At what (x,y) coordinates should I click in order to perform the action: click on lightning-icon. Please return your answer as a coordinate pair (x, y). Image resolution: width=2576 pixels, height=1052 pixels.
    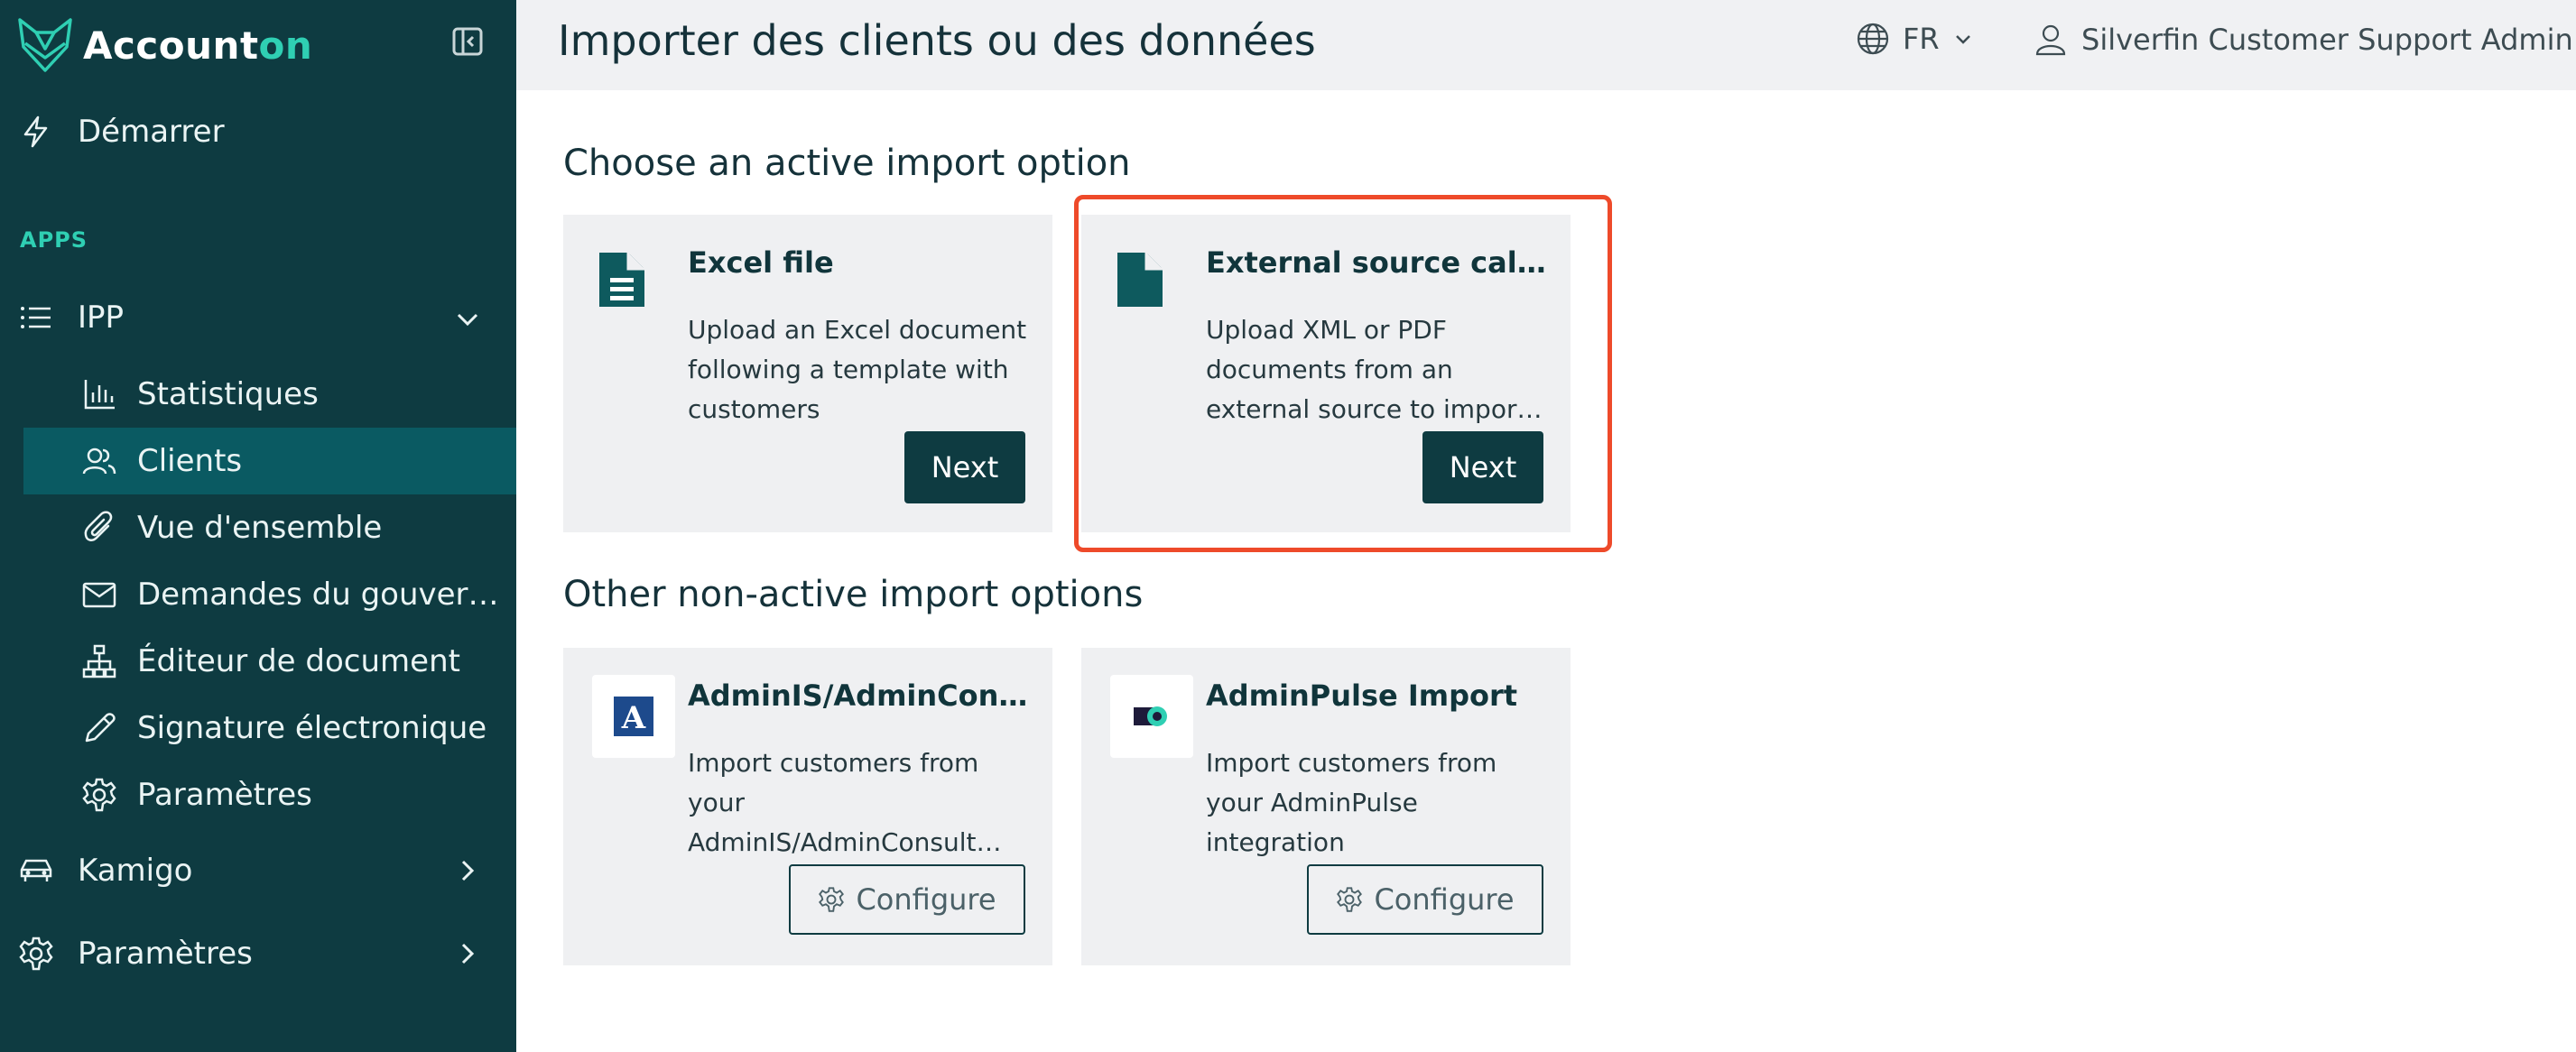
    Looking at the image, I should click on (36, 132).